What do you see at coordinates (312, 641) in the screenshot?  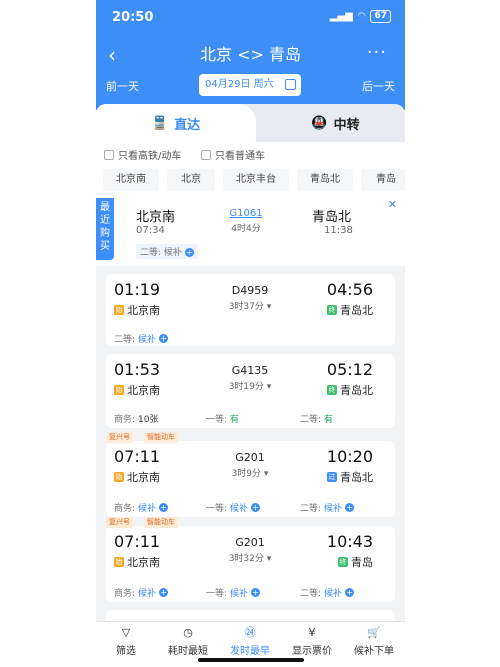 I see `show-price-button: ¥ 显示票价` at bounding box center [312, 641].